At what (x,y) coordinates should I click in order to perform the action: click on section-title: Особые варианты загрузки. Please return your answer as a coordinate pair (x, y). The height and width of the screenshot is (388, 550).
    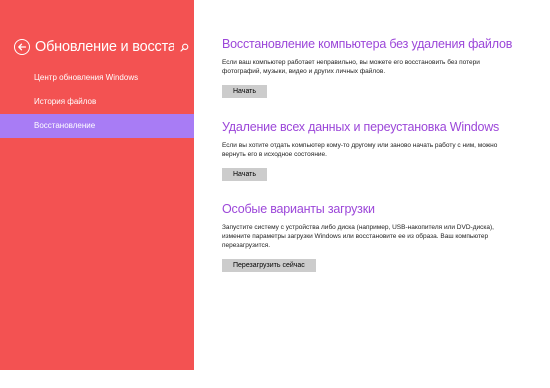
    Looking at the image, I should click on (298, 209).